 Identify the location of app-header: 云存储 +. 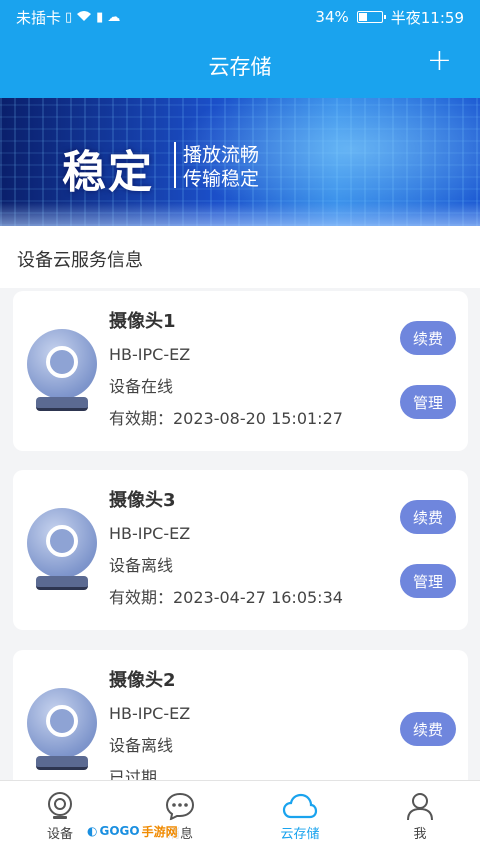
(240, 66).